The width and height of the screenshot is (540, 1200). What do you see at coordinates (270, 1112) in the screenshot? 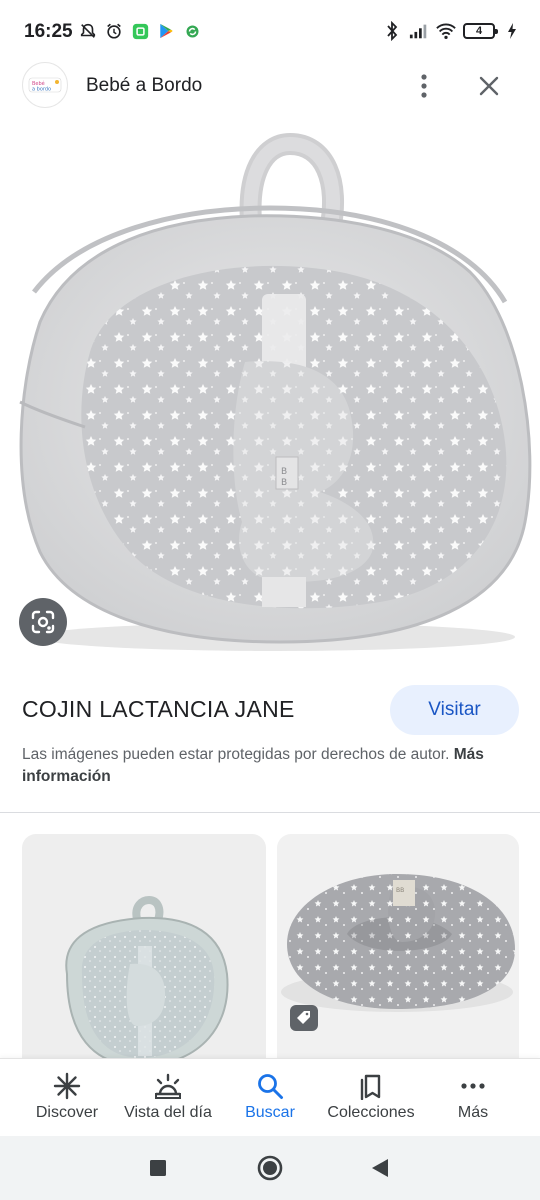
I see `nav-label: Buscar` at bounding box center [270, 1112].